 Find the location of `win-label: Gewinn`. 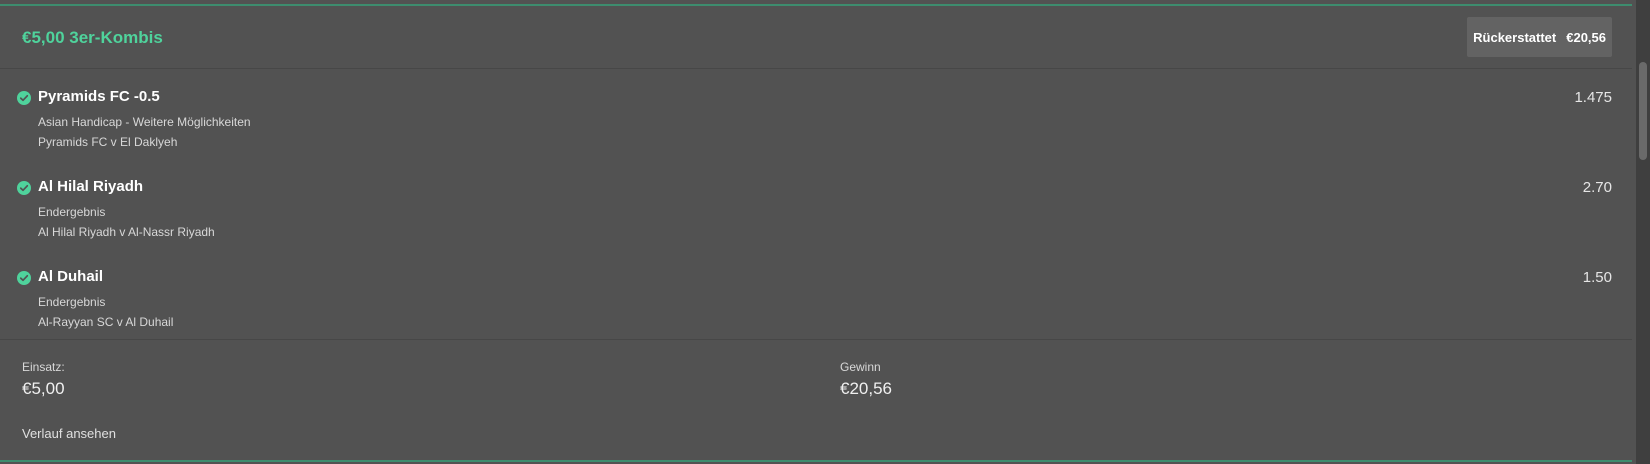

win-label: Gewinn is located at coordinates (860, 367).